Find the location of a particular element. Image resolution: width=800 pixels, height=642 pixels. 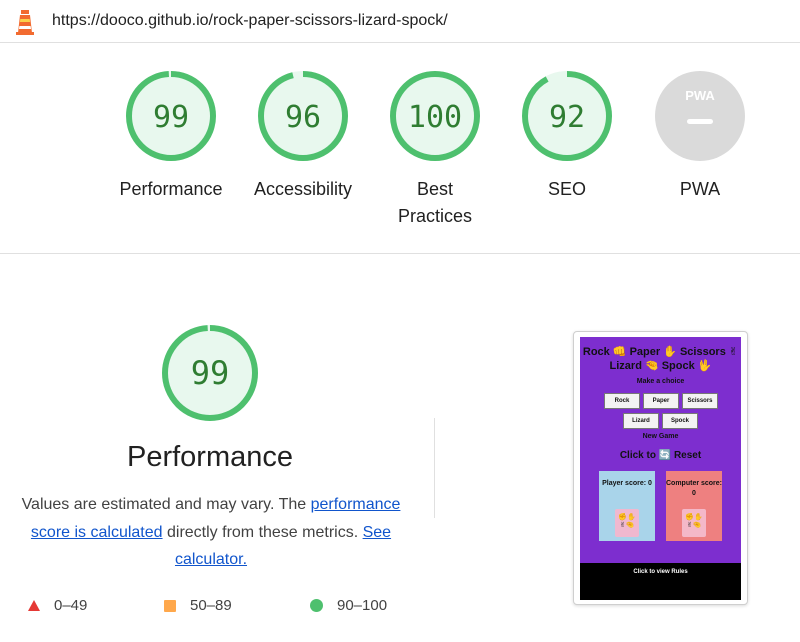

performance-score-value: 99 is located at coordinates (210, 373).